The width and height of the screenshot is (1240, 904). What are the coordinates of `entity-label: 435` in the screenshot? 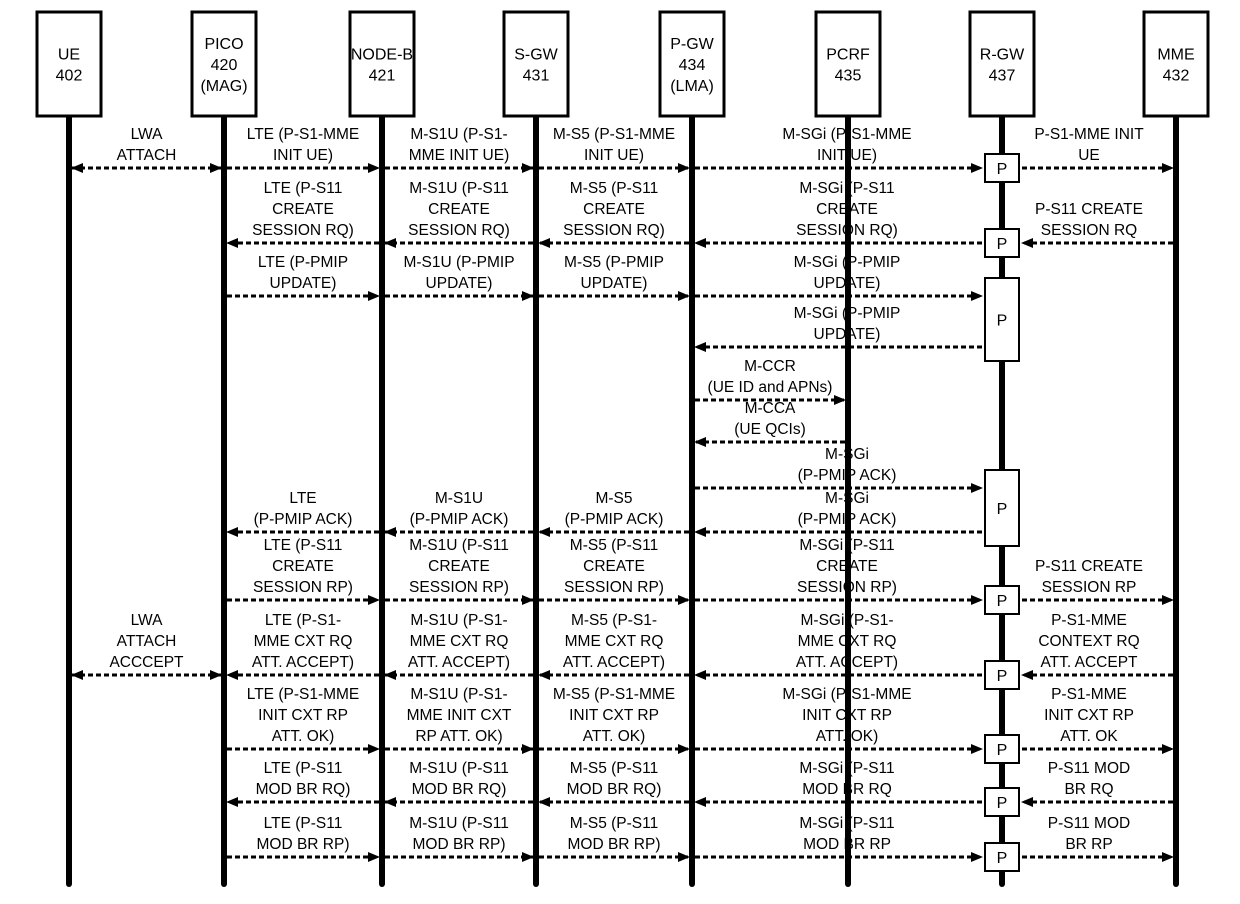 It's located at (848, 76).